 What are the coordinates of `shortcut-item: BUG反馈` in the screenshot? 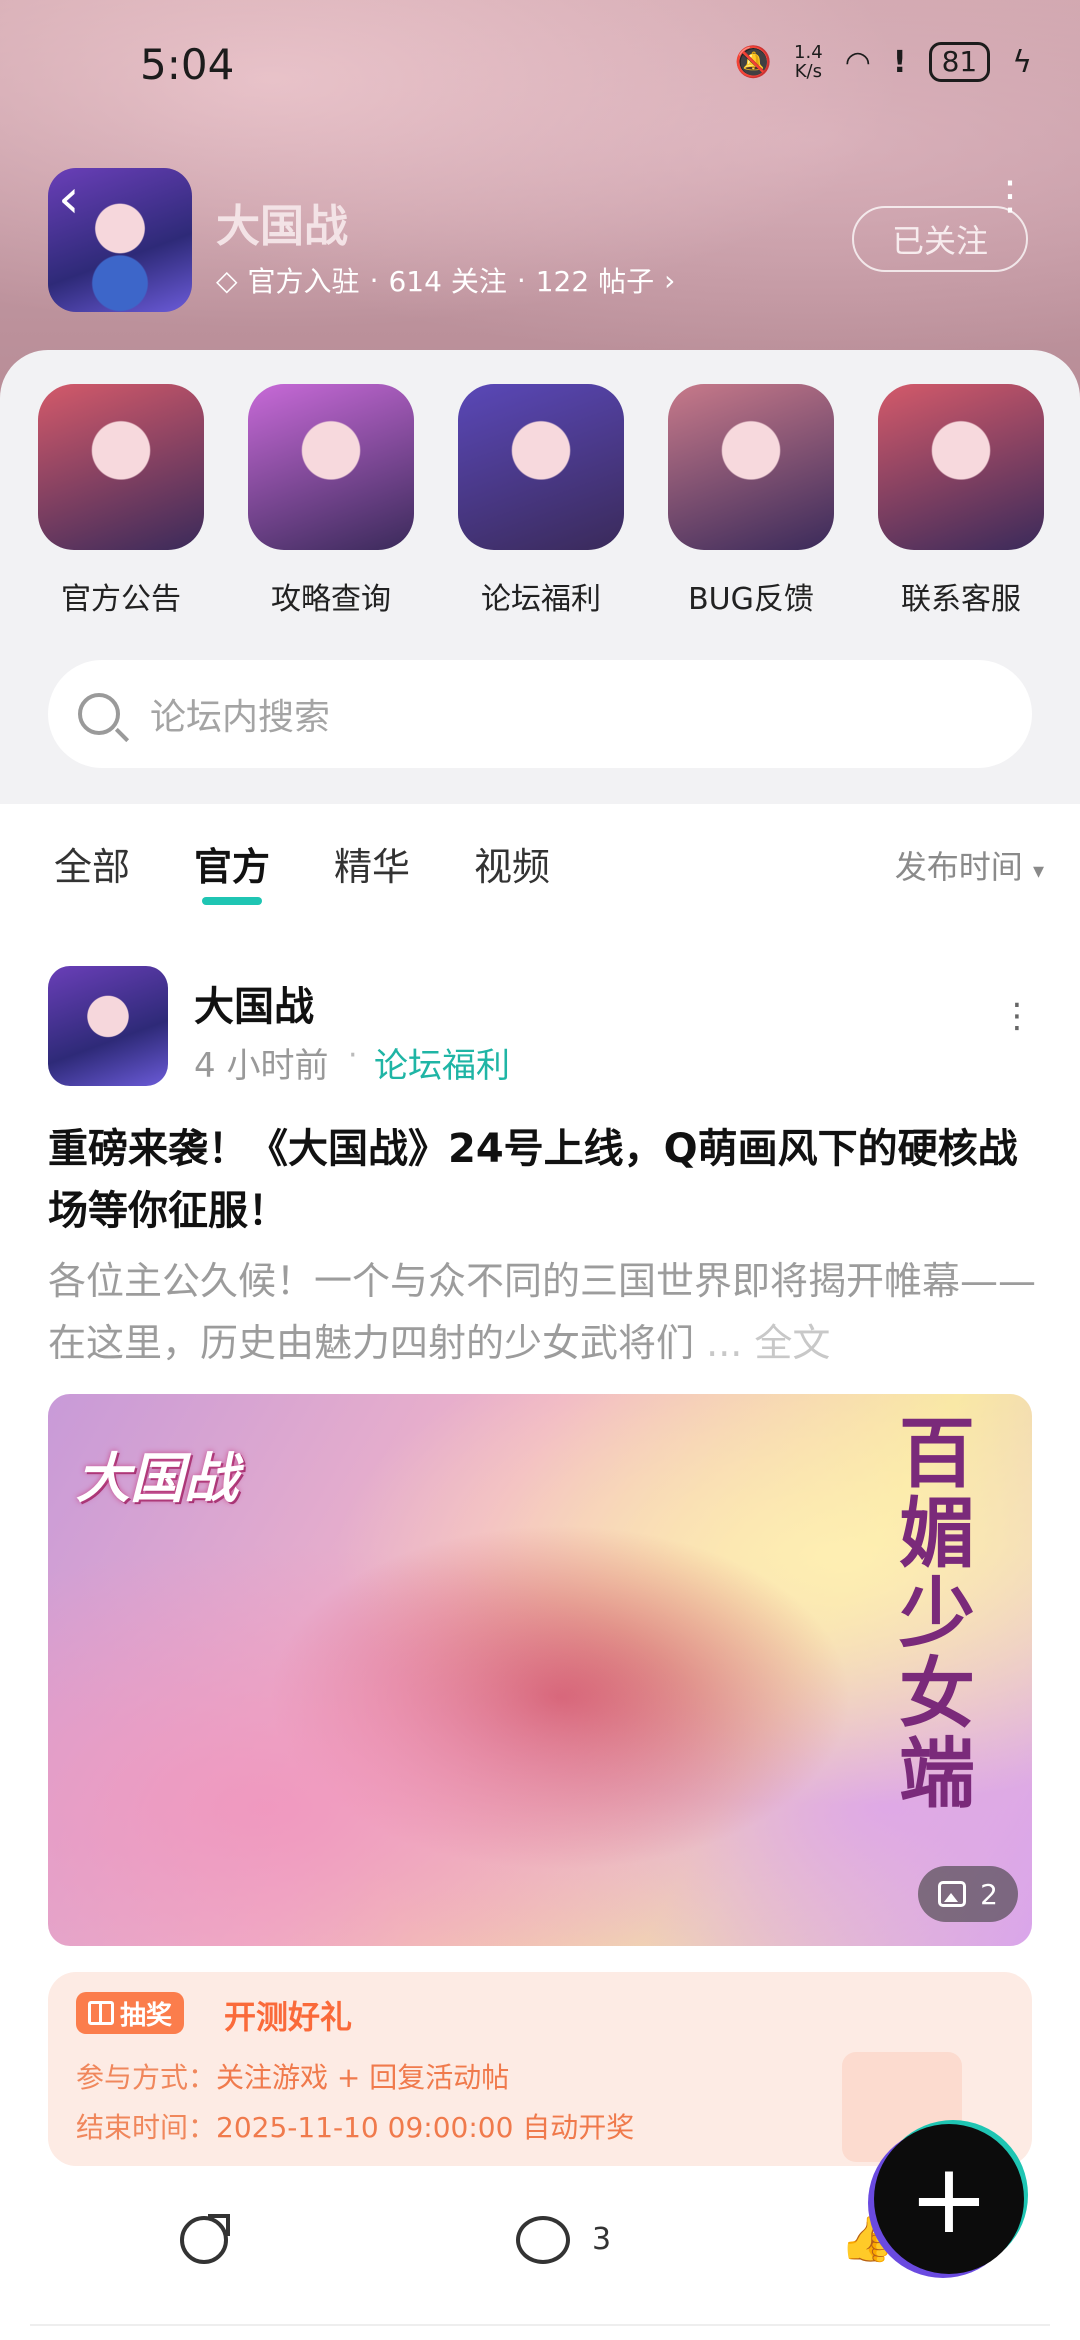 It's located at (751, 501).